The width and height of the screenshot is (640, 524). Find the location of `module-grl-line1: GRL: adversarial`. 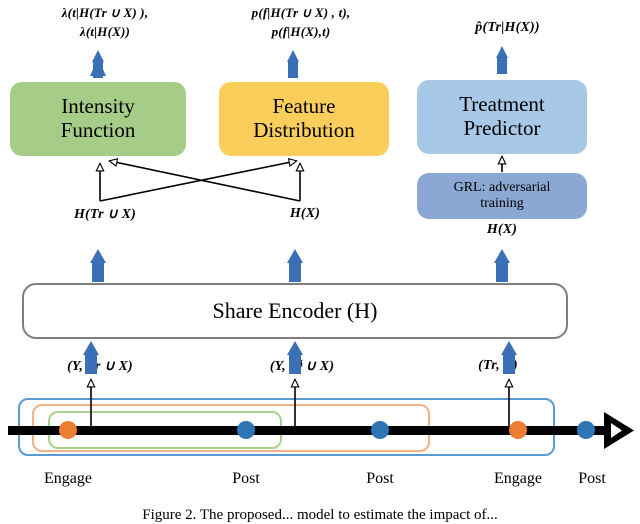

module-grl-line1: GRL: adversarial is located at coordinates (502, 188).